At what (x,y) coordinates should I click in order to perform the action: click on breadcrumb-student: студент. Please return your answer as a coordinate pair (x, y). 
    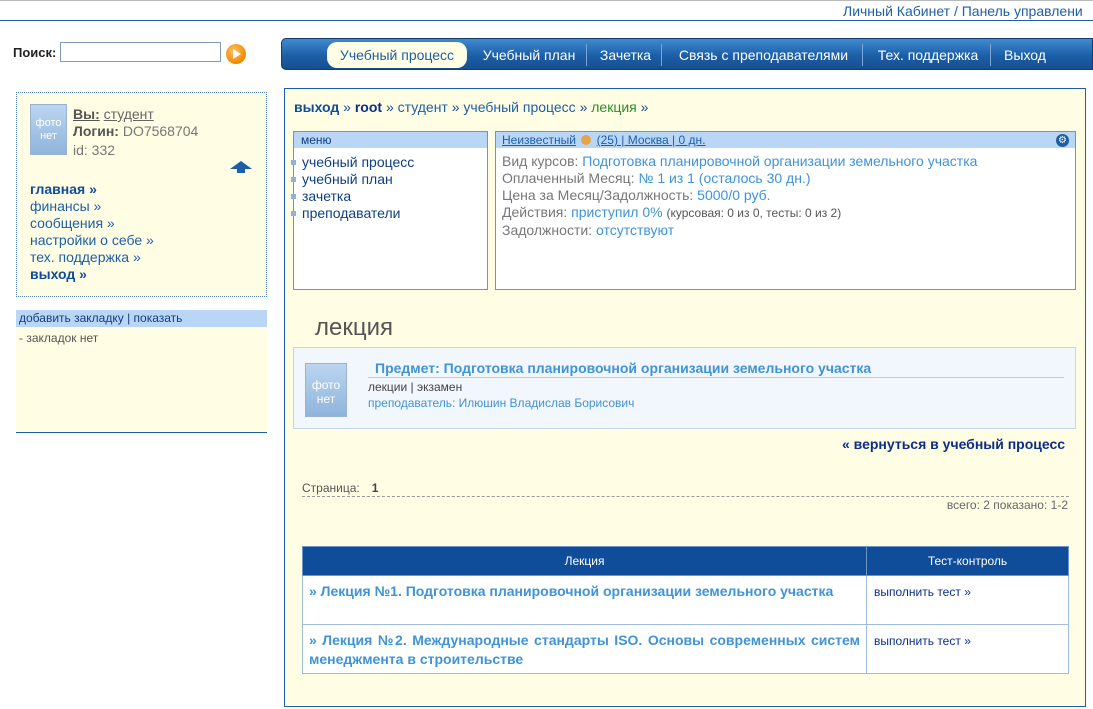
    Looking at the image, I should click on (423, 107).